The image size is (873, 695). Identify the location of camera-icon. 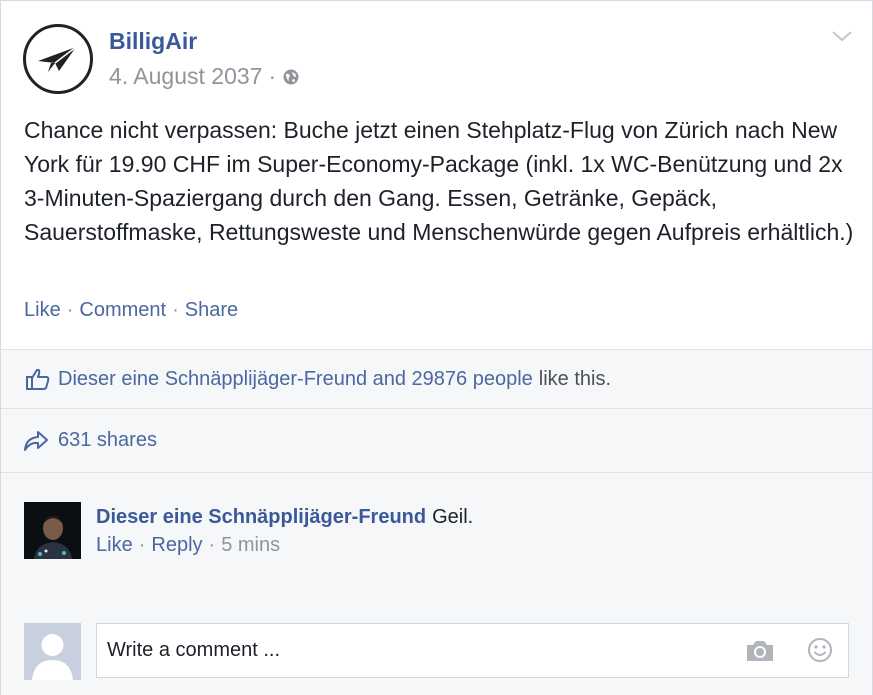
(760, 651).